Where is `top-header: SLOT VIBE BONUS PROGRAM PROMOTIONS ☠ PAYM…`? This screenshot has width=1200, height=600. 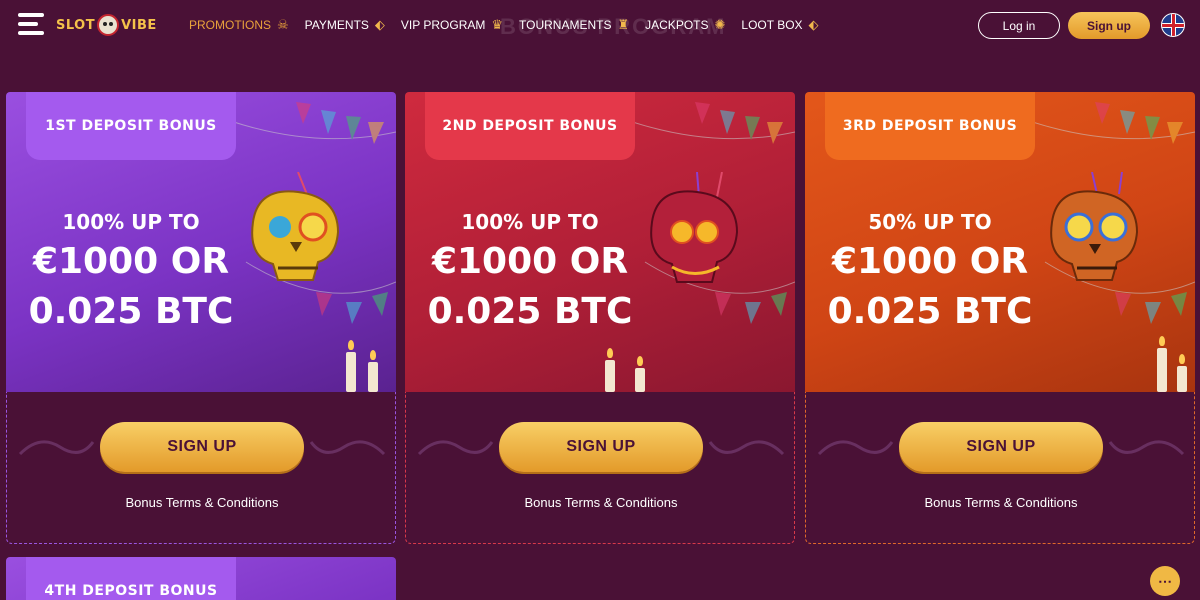 top-header: SLOT VIBE BONUS PROGRAM PROMOTIONS ☠ PAYM… is located at coordinates (600, 25).